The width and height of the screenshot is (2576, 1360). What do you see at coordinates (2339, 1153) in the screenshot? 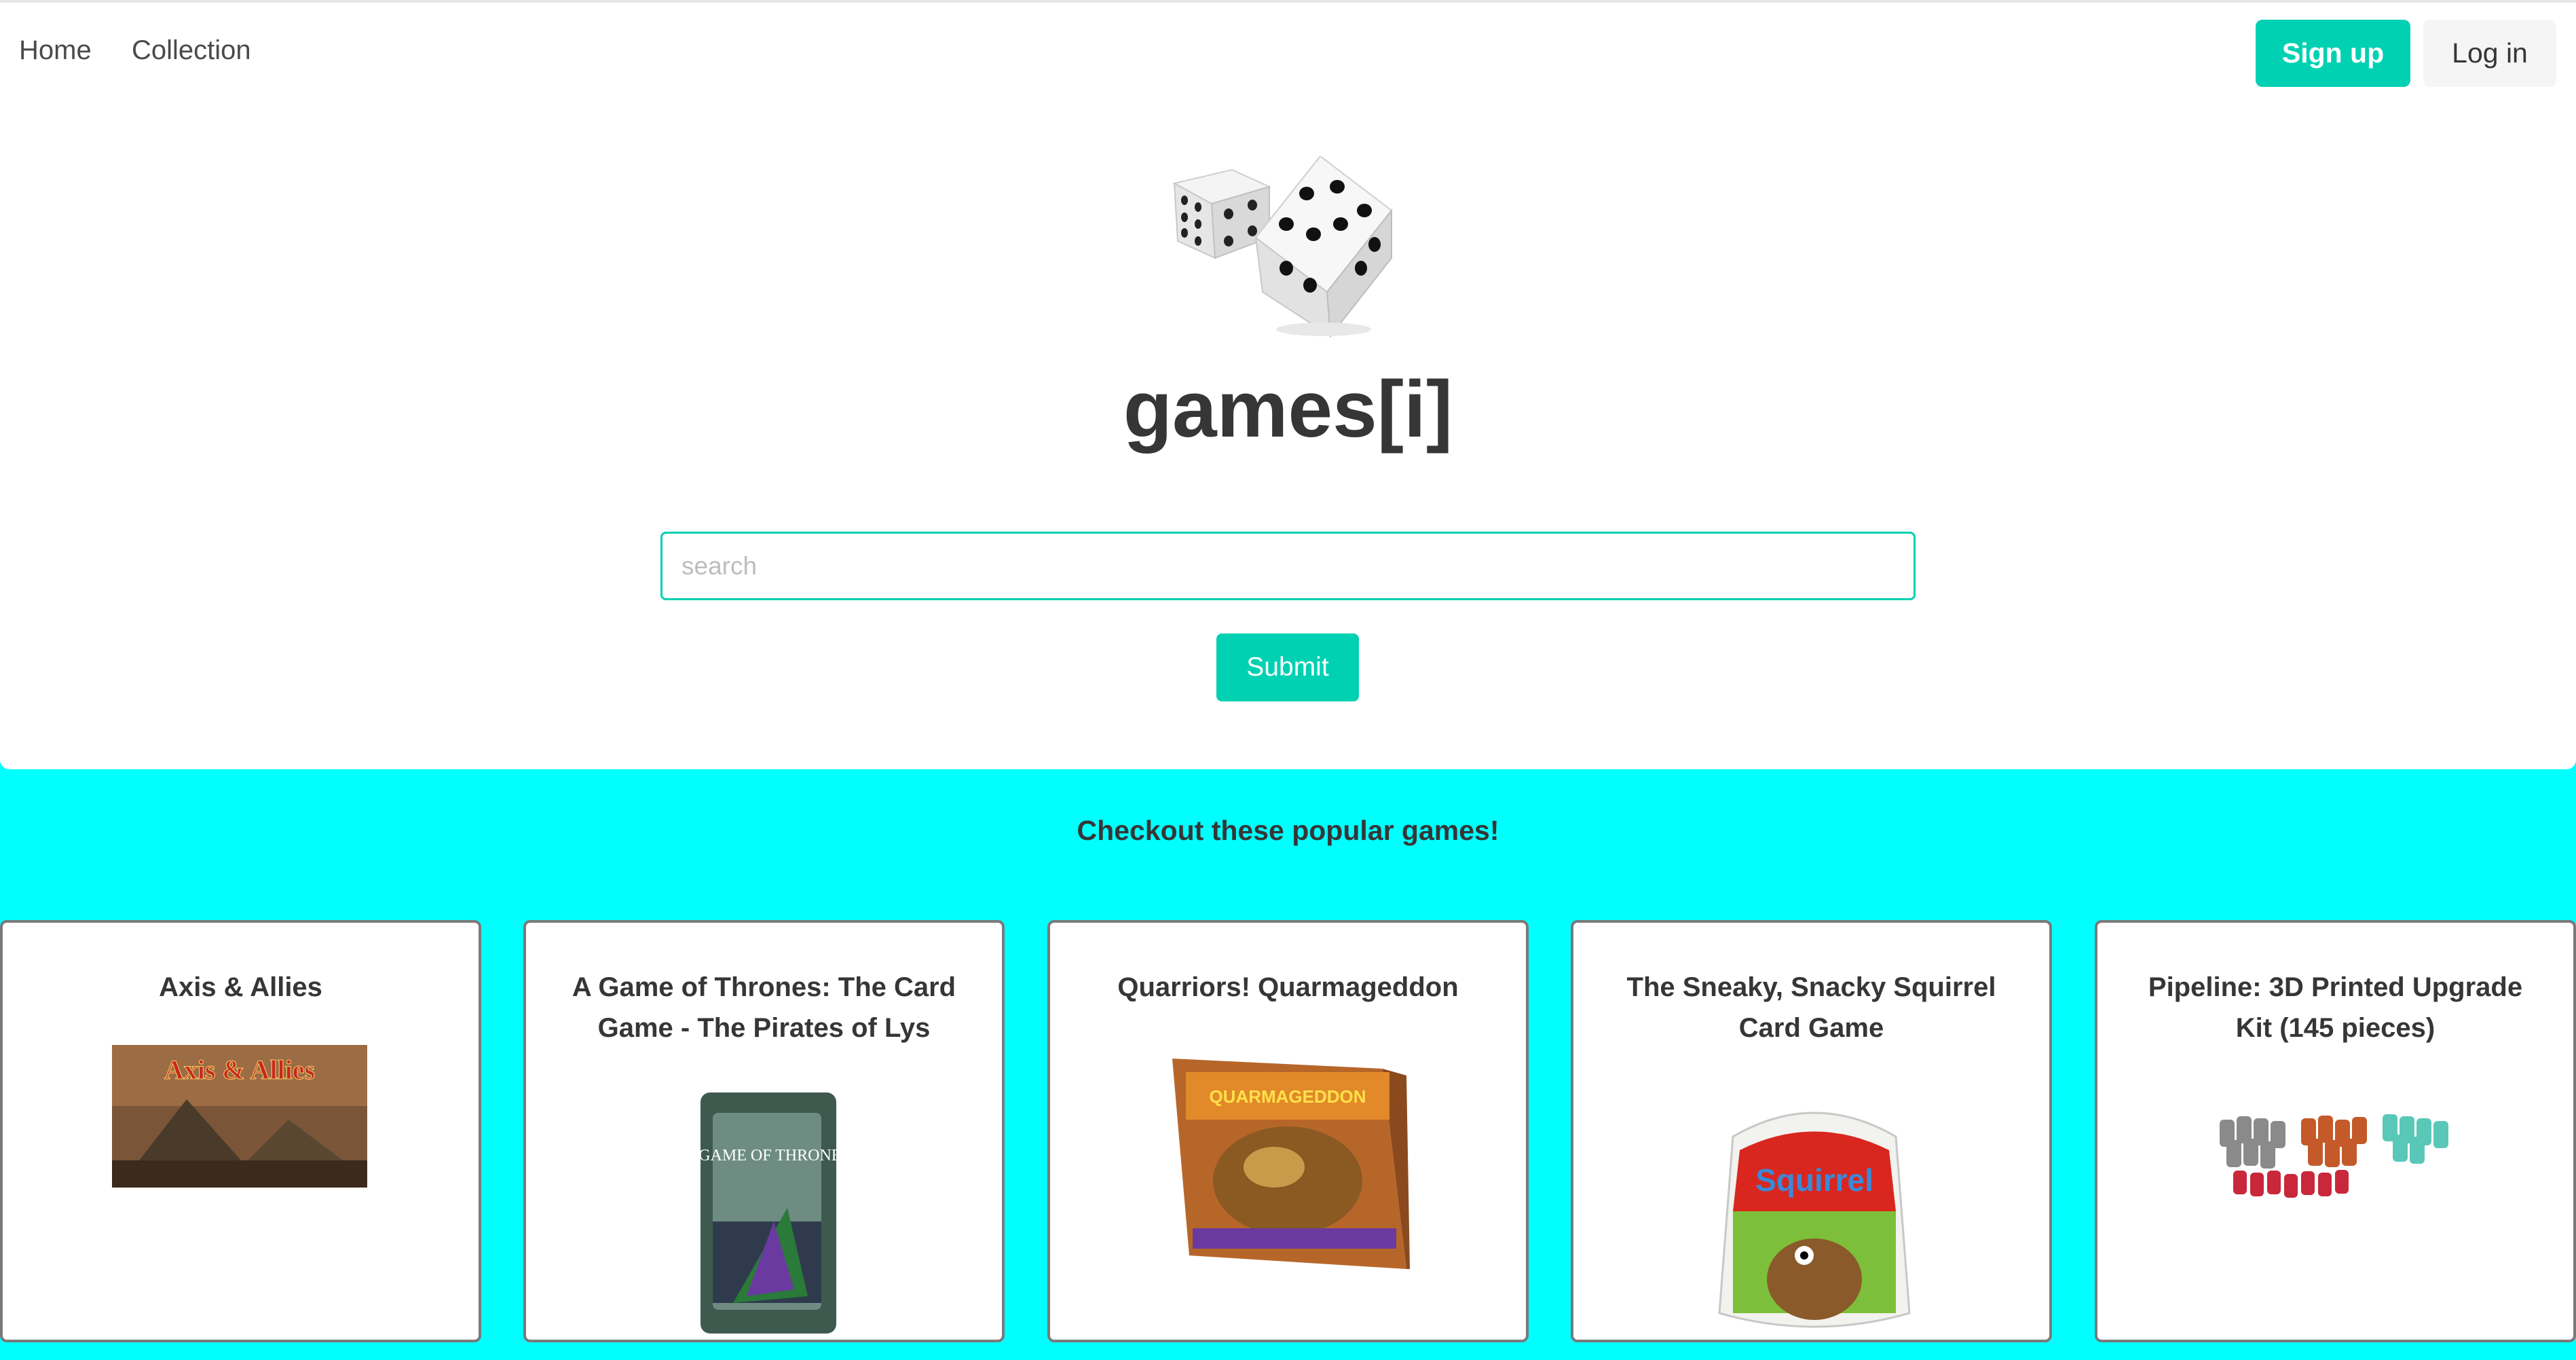
I see `game-box-image` at bounding box center [2339, 1153].